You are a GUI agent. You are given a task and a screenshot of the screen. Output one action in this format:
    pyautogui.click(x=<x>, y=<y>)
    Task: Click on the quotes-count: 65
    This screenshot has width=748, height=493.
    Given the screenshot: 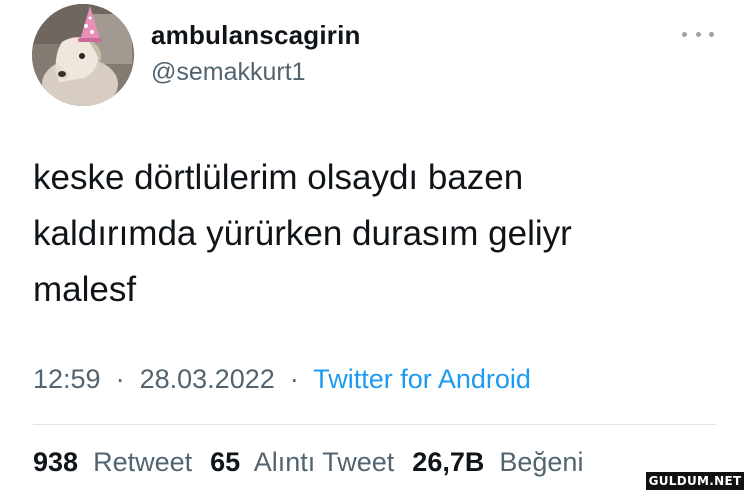 What is the action you would take?
    pyautogui.click(x=225, y=462)
    